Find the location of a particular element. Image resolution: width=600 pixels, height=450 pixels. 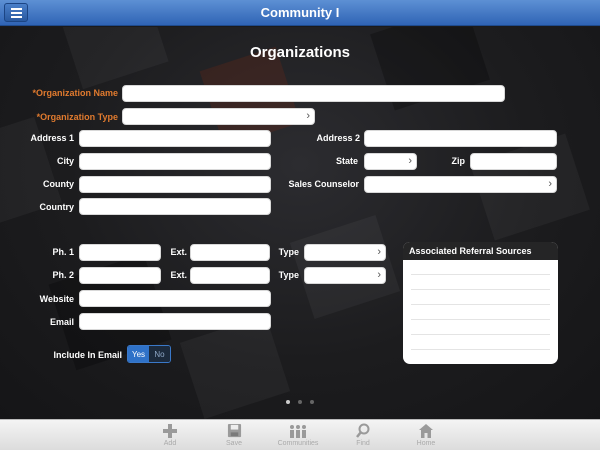

phone-1-ext-label: Ext. is located at coordinates (178, 252).